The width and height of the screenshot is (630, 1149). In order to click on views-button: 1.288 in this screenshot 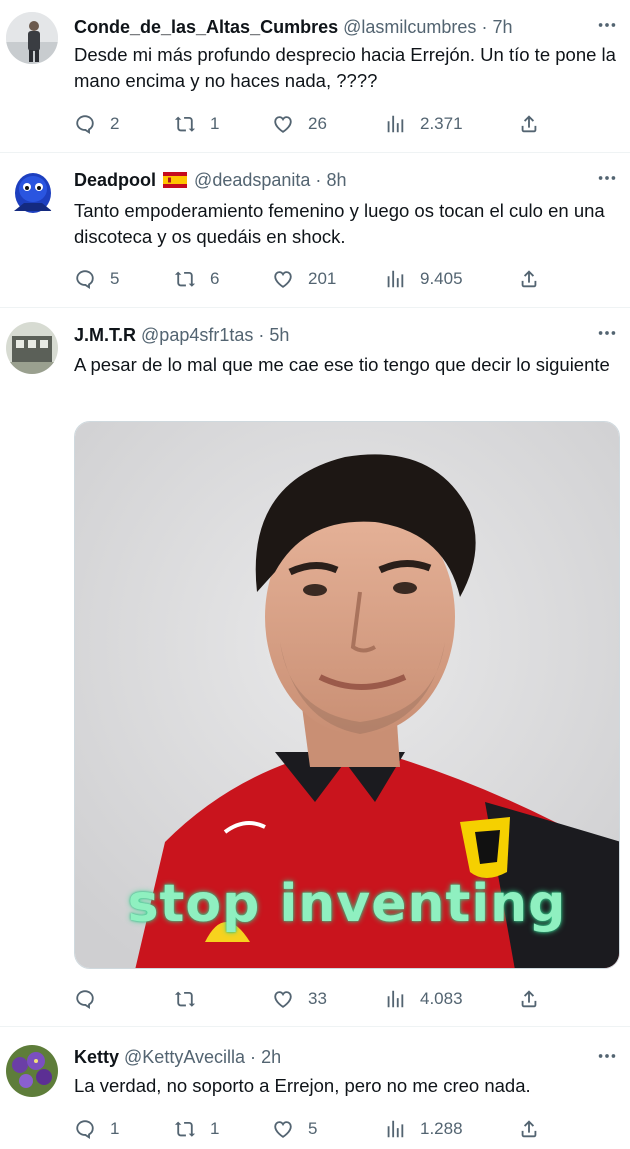, I will do `click(423, 1129)`.